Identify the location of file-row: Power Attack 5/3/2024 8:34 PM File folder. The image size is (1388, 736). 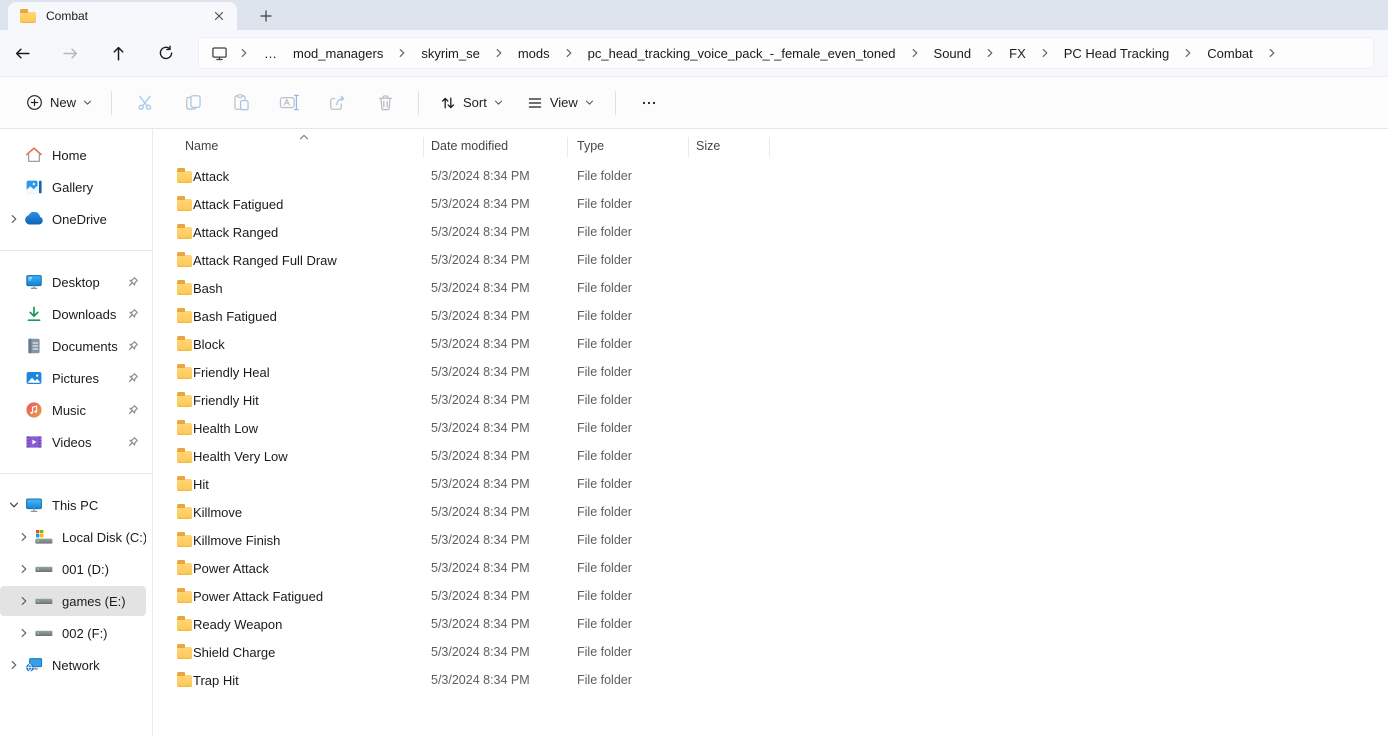
(770, 568).